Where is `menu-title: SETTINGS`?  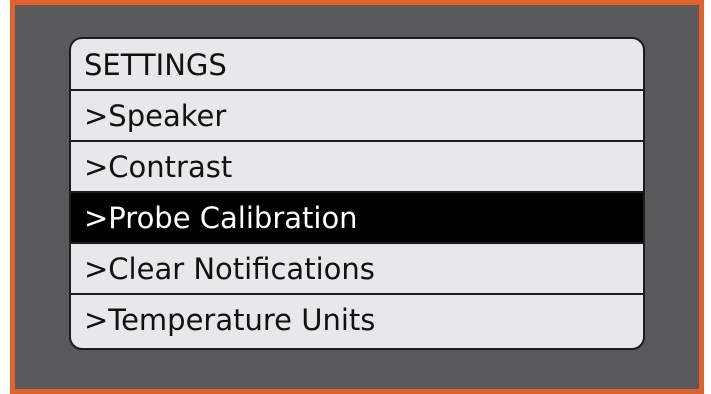 menu-title: SETTINGS is located at coordinates (357, 65).